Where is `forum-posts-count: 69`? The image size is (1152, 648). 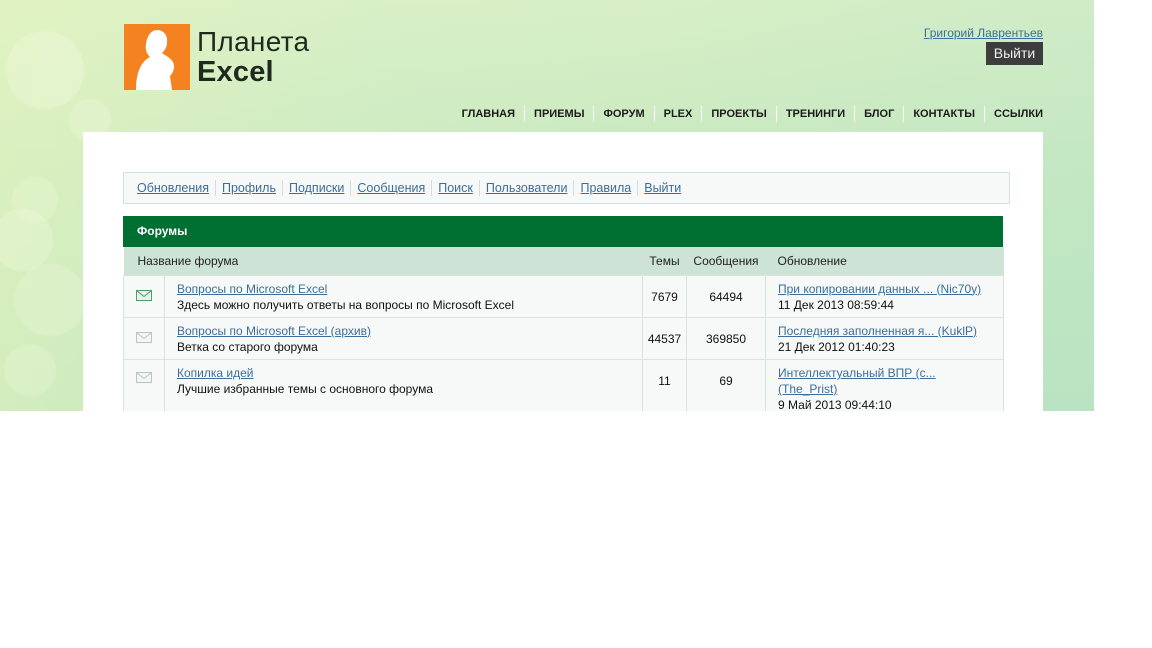
forum-posts-count: 69 is located at coordinates (726, 385).